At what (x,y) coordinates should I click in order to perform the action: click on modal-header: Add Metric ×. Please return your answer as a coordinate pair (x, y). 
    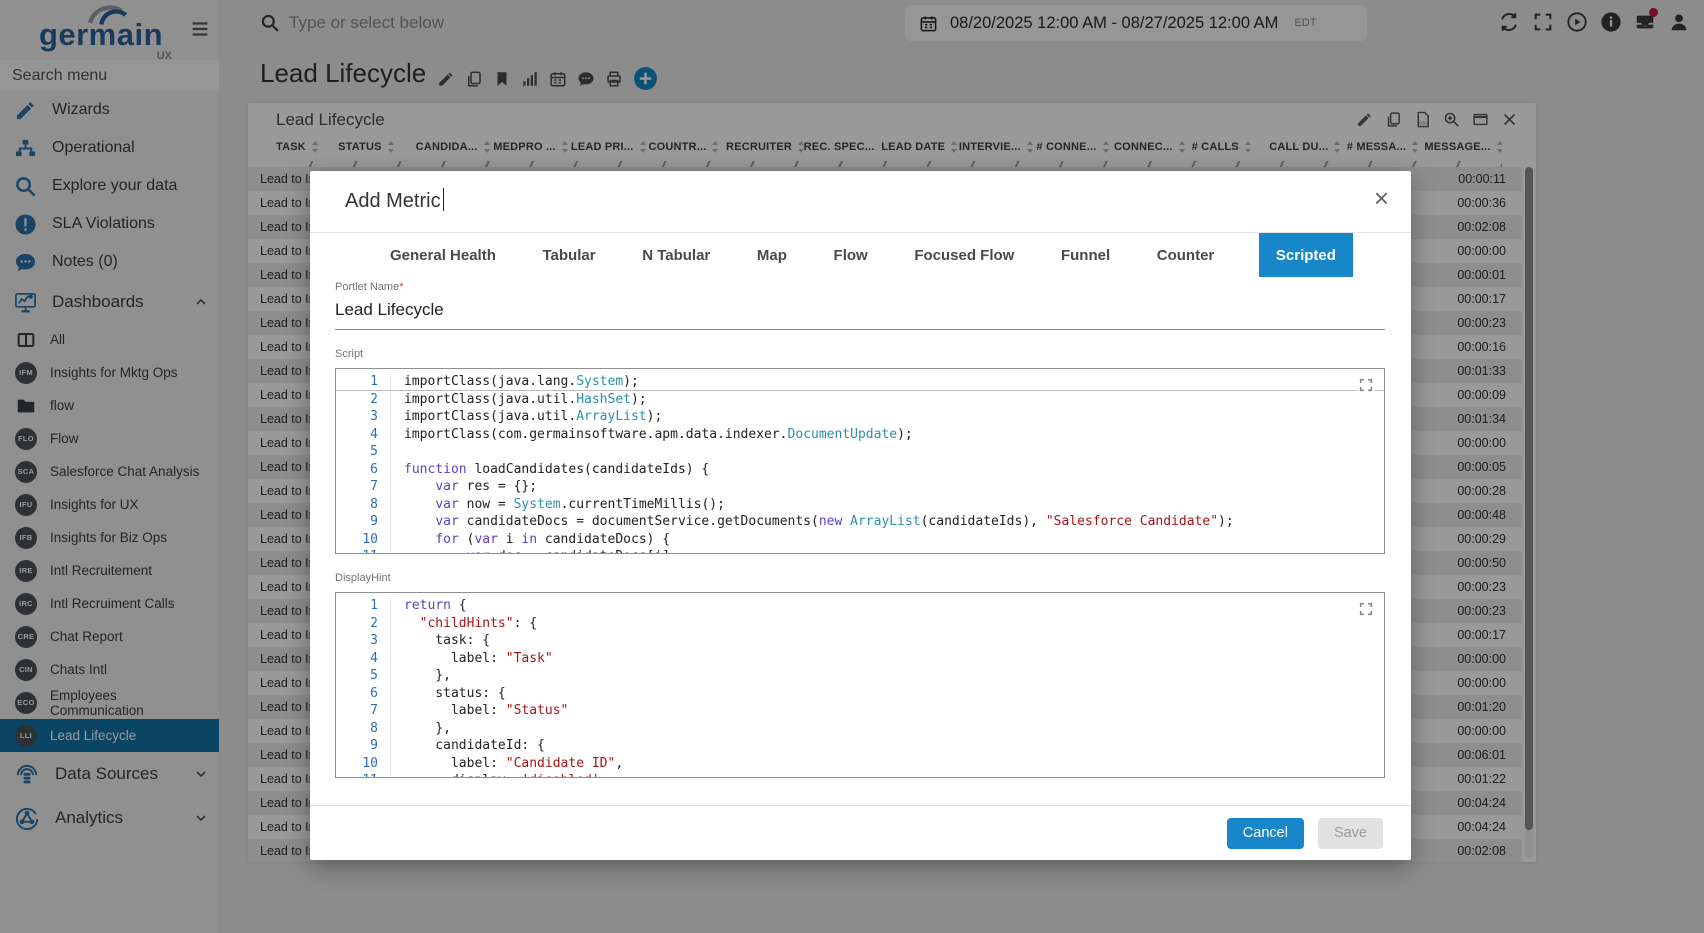
    Looking at the image, I should click on (860, 202).